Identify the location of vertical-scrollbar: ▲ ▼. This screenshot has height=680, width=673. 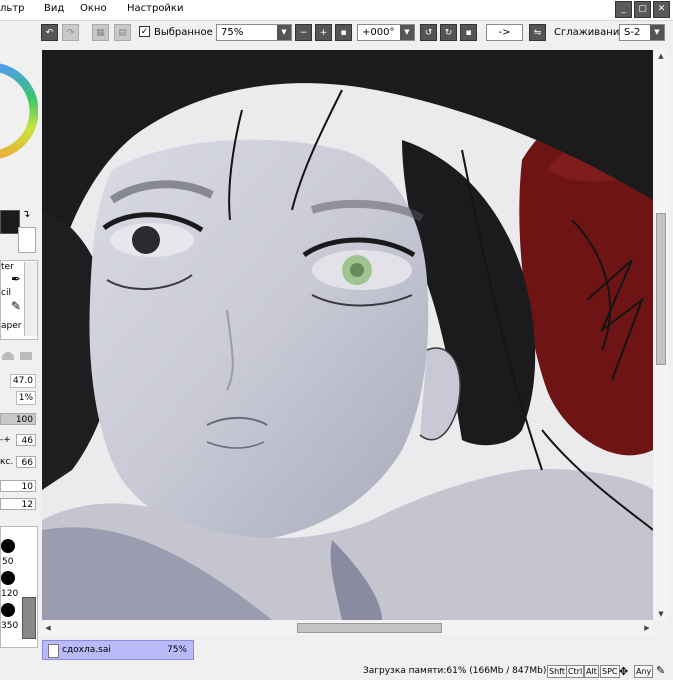
(661, 335).